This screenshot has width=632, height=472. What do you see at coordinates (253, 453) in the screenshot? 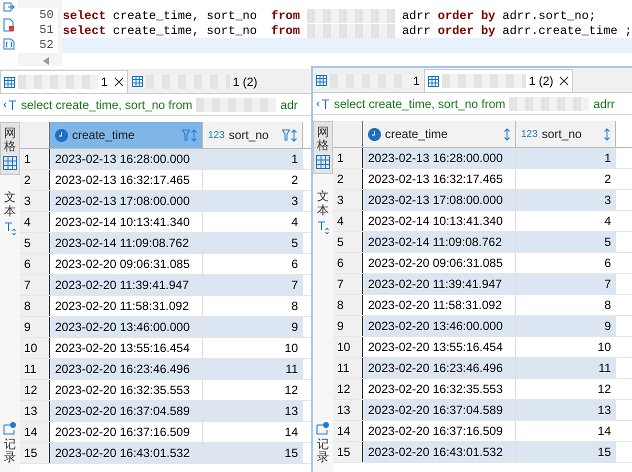
I see `table-cell: 15` at bounding box center [253, 453].